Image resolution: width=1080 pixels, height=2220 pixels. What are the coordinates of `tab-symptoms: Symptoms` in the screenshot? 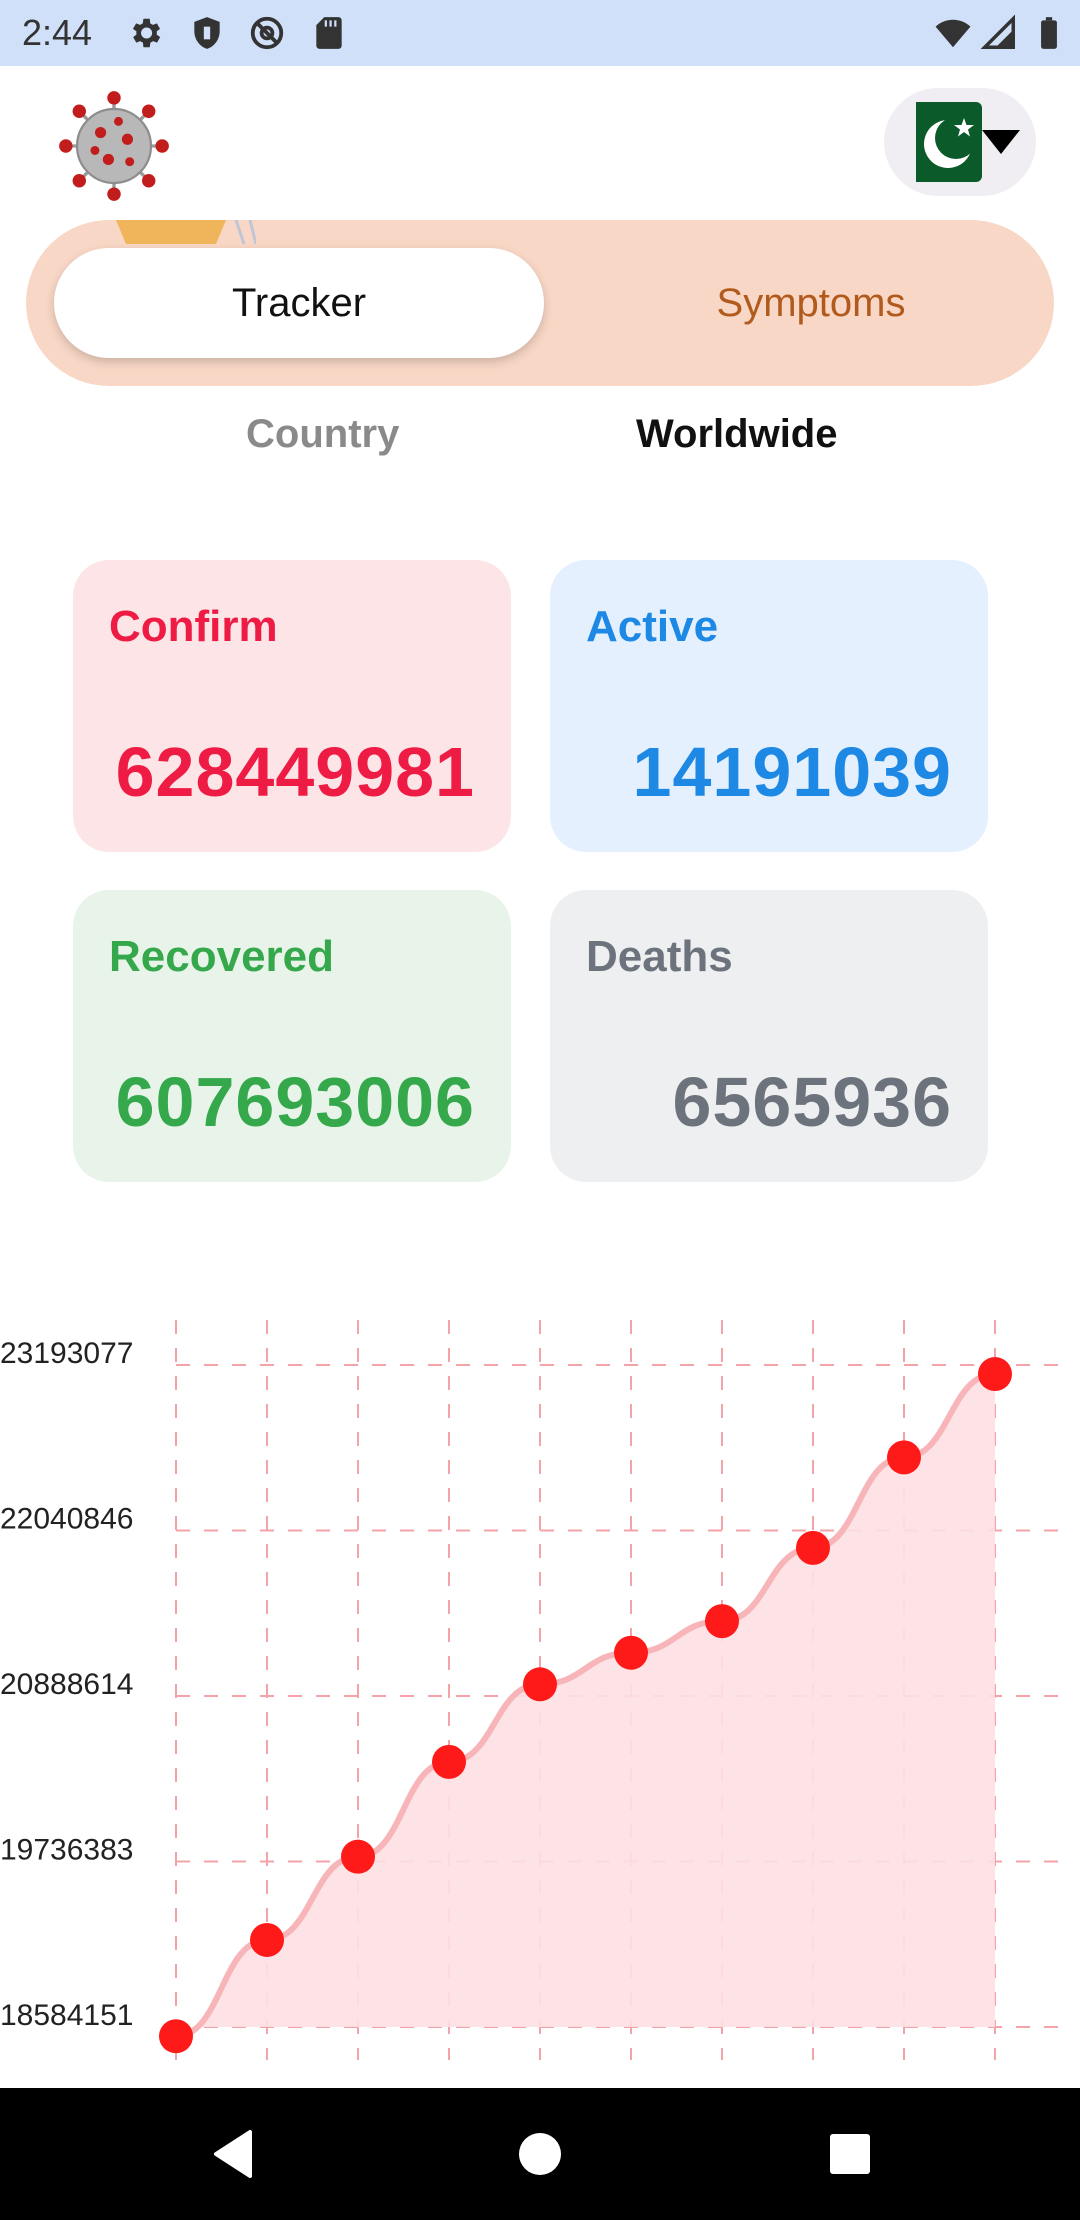 It's located at (810, 303).